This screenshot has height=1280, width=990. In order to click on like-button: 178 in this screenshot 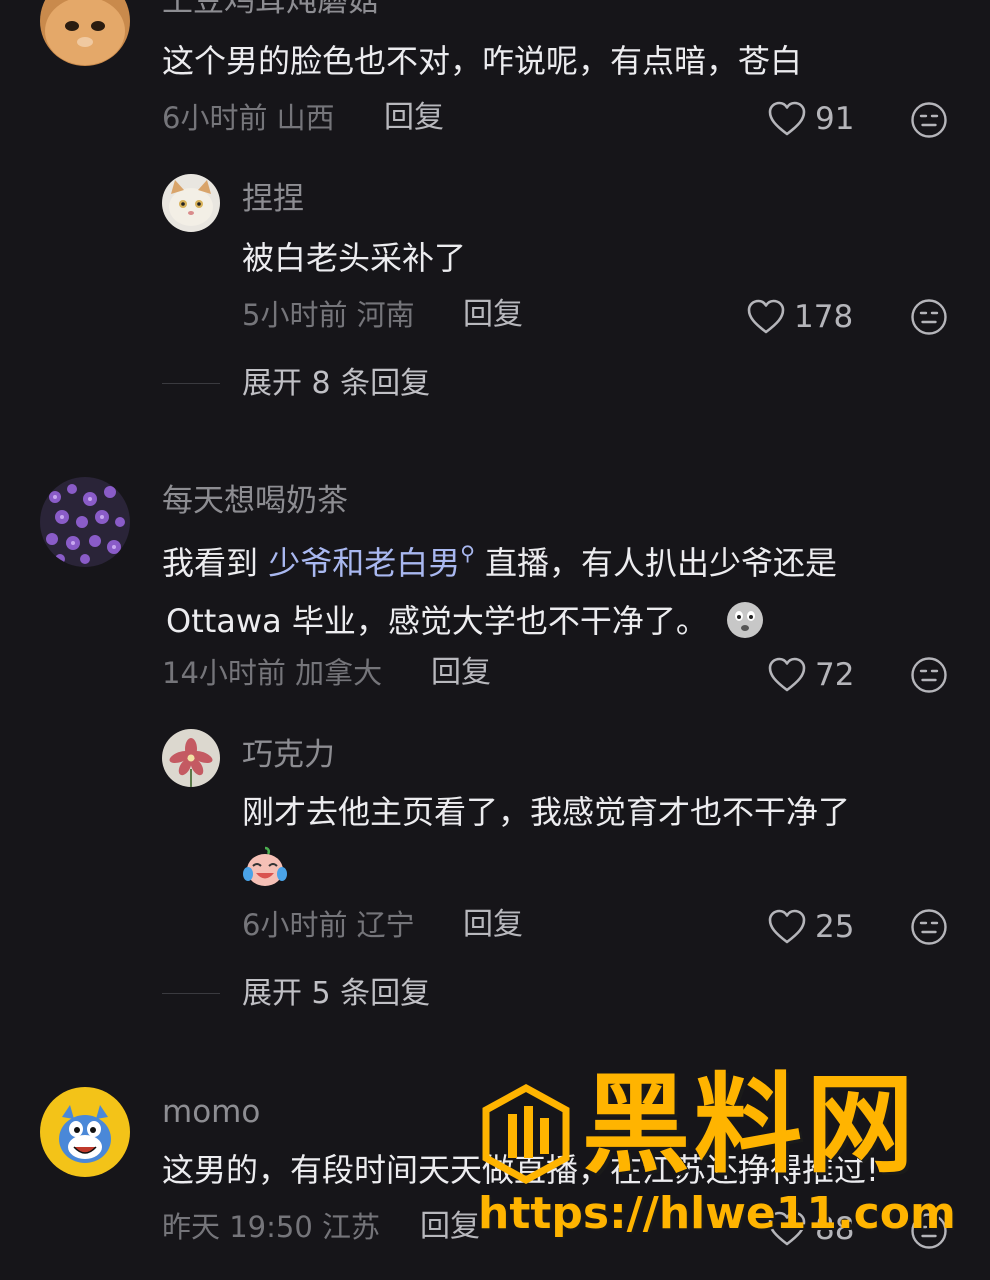, I will do `click(799, 317)`.